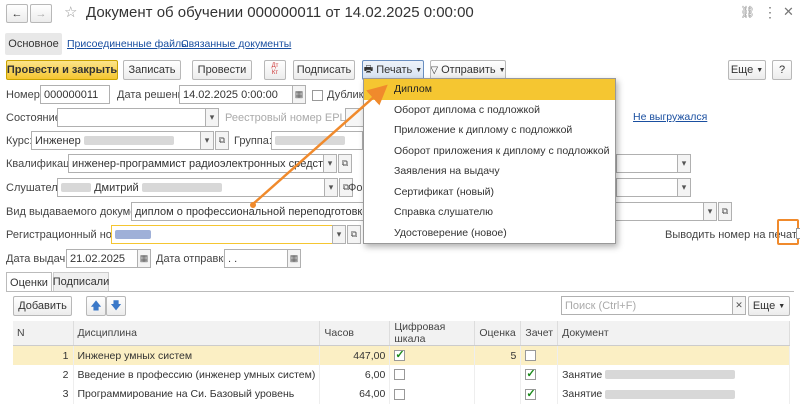  I want to click on annotation-dot, so click(253, 205).